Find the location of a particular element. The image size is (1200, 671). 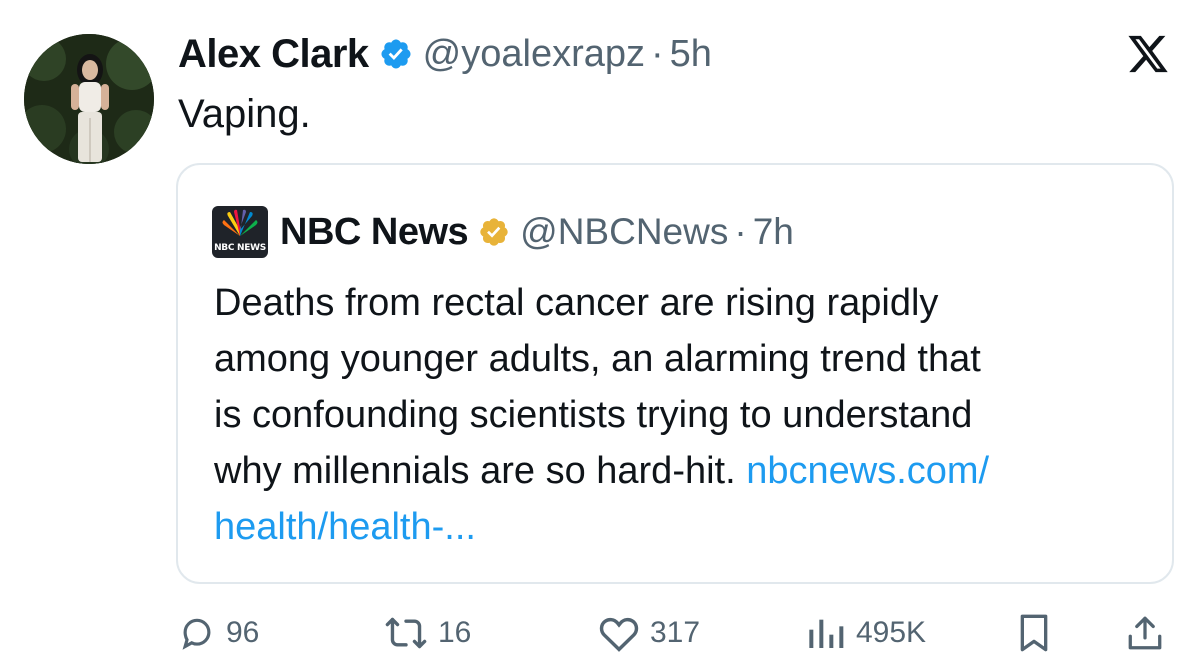

avatar-photo is located at coordinates (89, 99).